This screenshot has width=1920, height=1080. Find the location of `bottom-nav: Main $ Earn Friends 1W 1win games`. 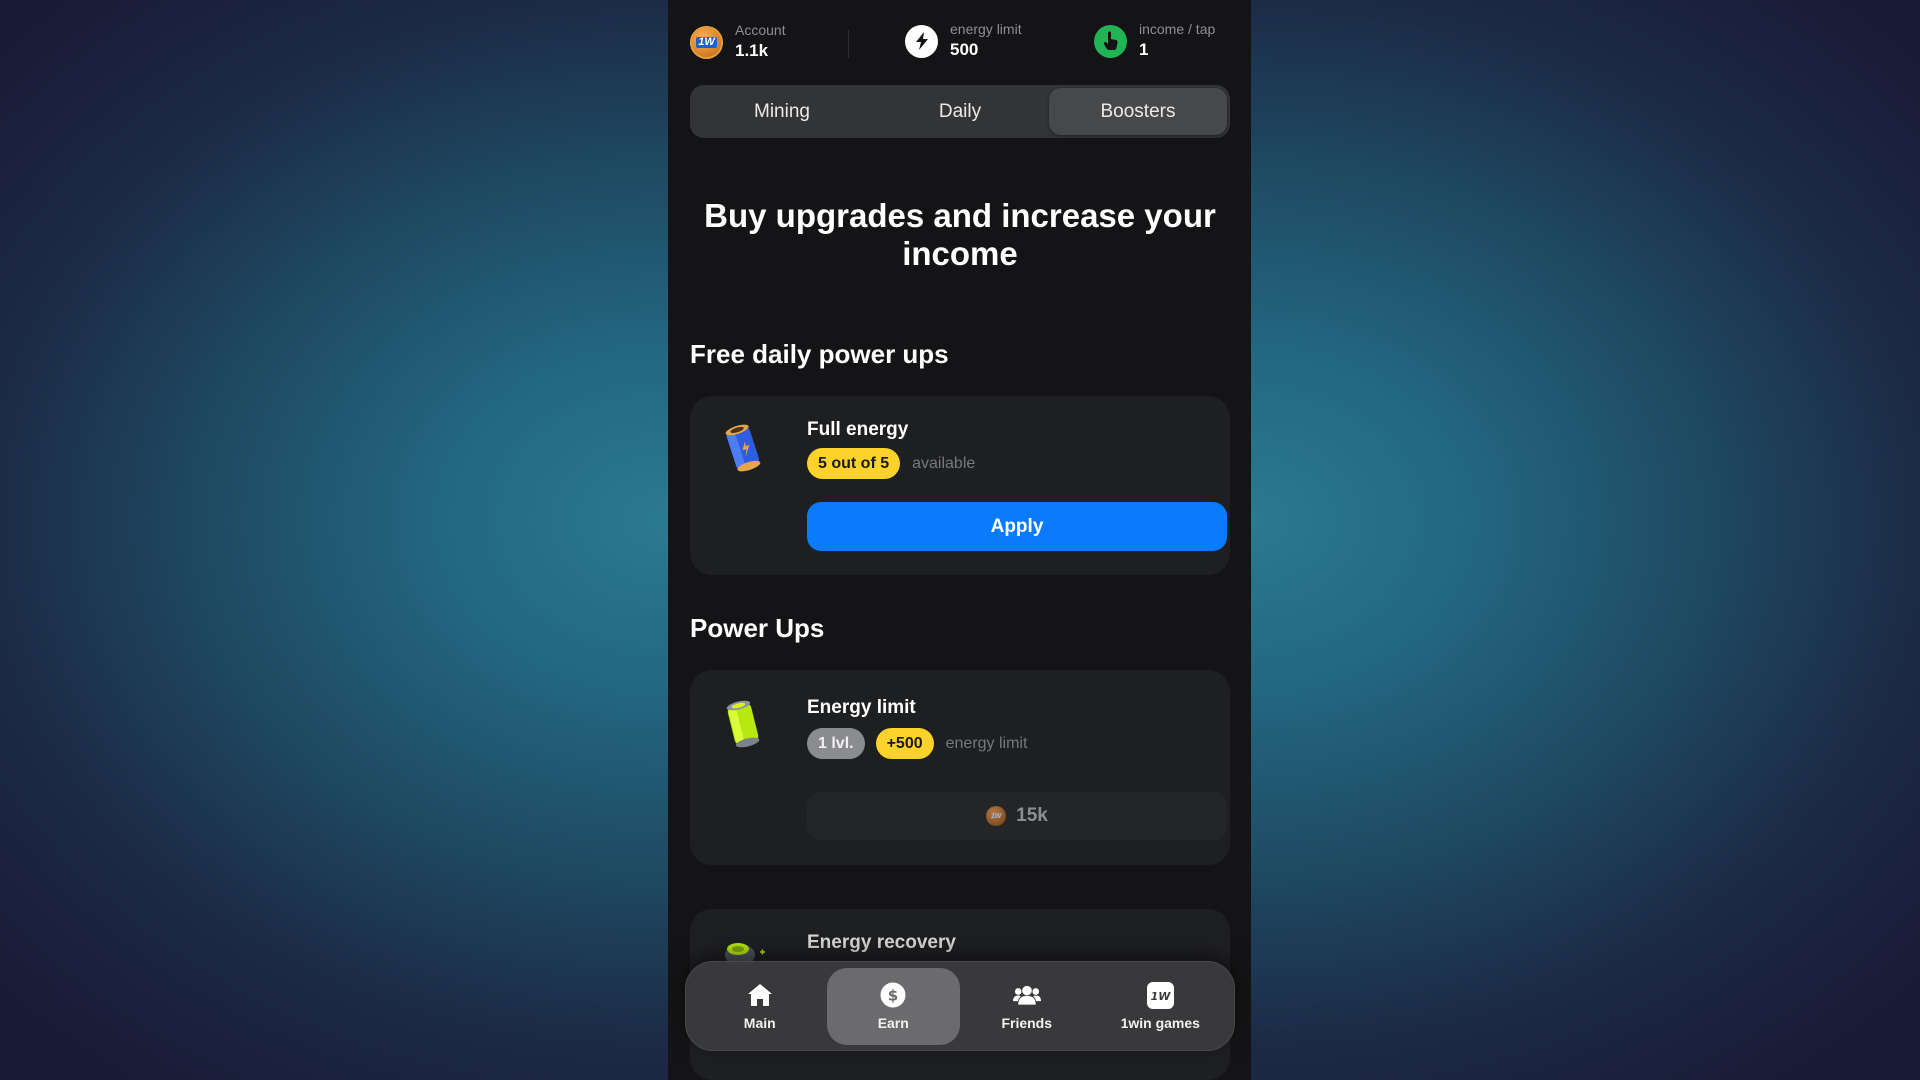

bottom-nav: Main $ Earn Friends 1W 1win games is located at coordinates (960, 1006).